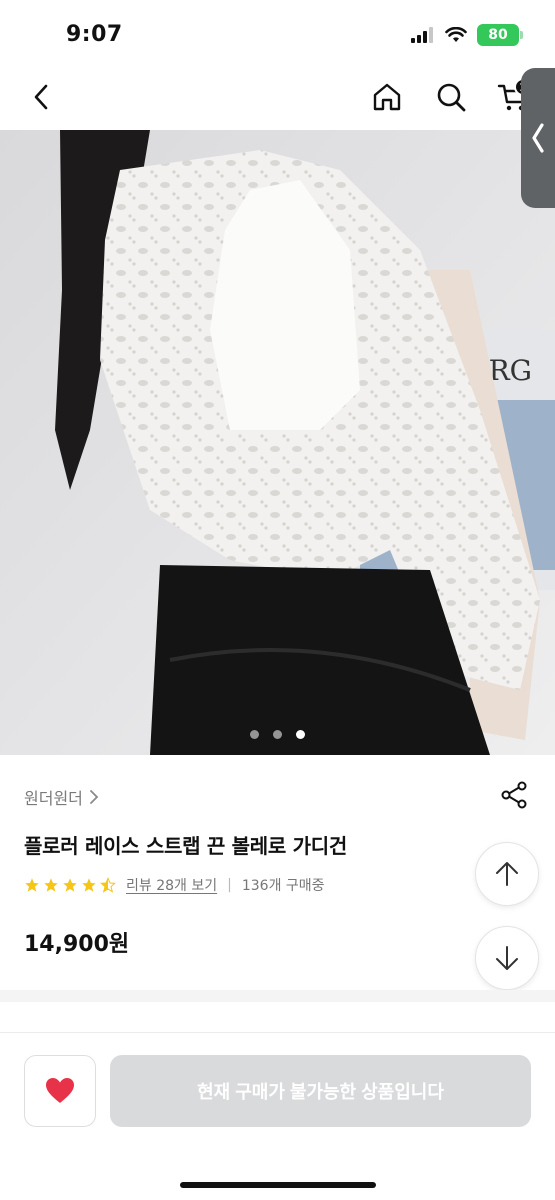 Image resolution: width=555 pixels, height=1200 pixels. I want to click on battery-level: 80, so click(498, 35).